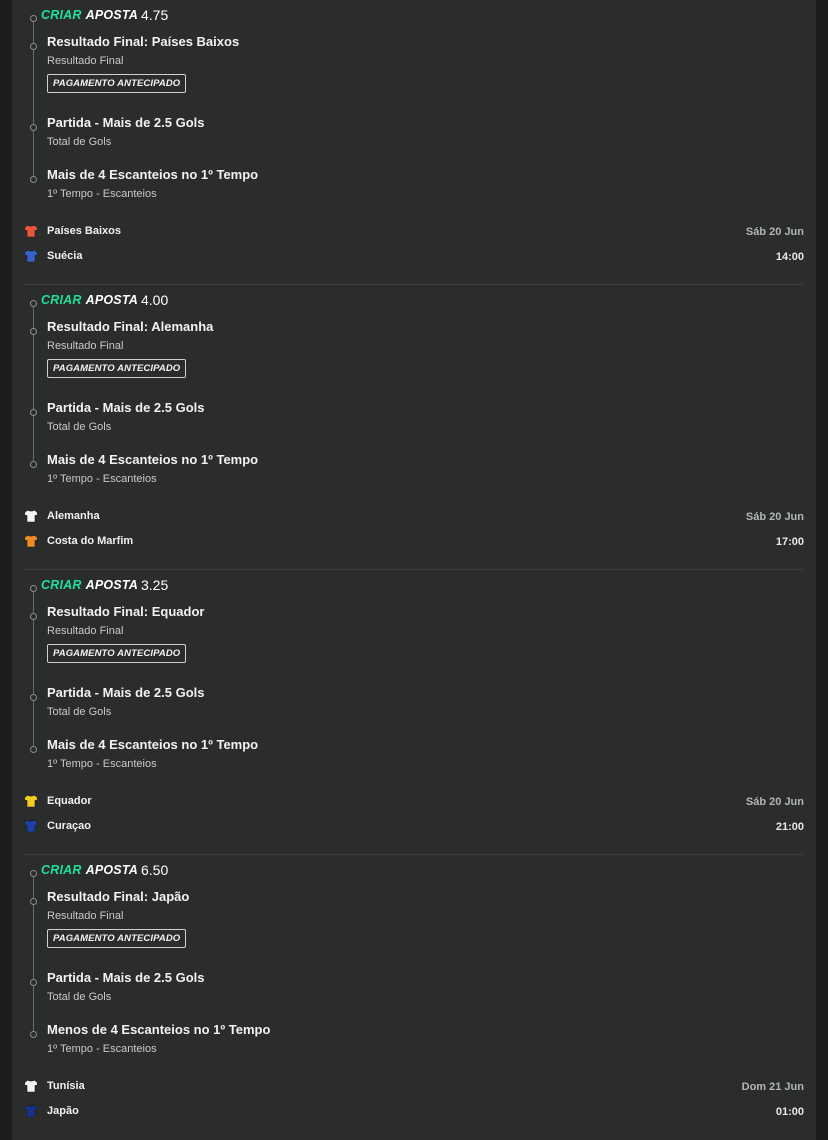  I want to click on team-name: Equador, so click(69, 801).